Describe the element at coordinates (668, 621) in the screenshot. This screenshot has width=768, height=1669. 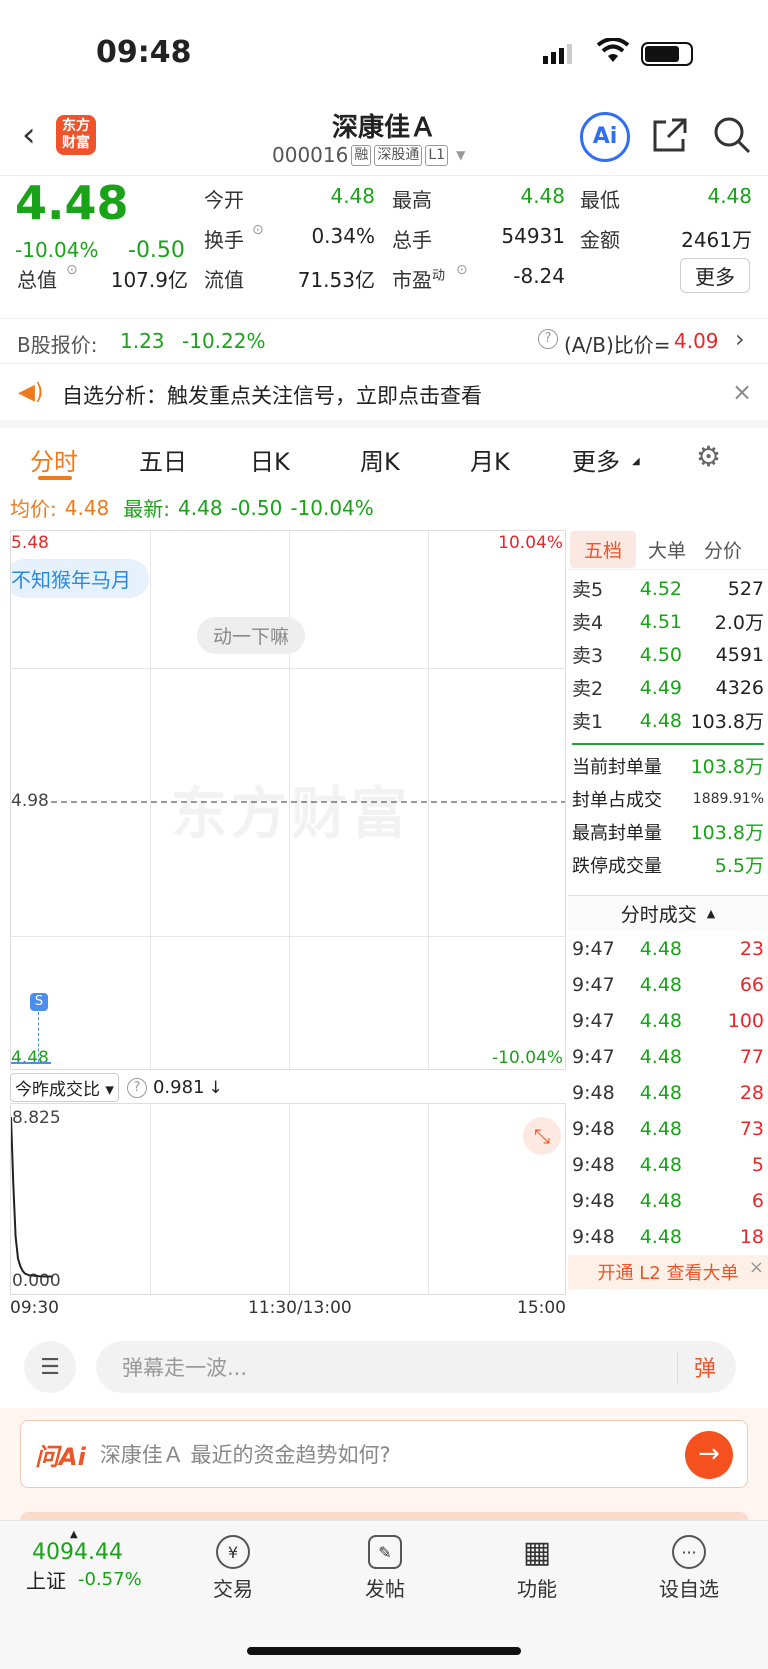
I see `order-book-row: 卖4 4.51 2.0万` at that location.